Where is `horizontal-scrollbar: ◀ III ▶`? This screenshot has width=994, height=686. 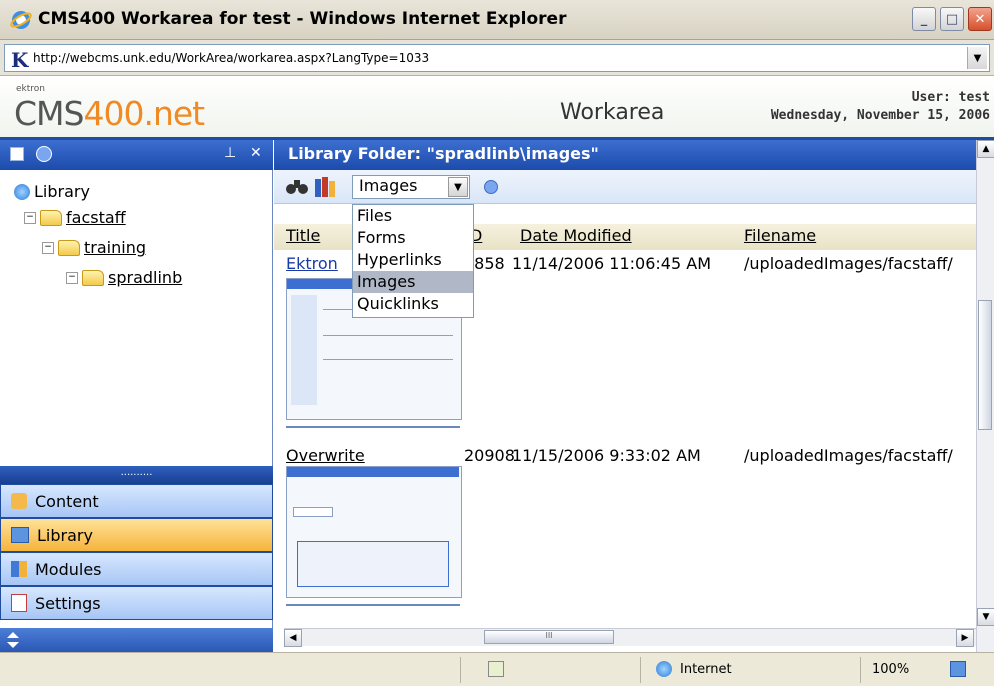 horizontal-scrollbar: ◀ III ▶ is located at coordinates (630, 637).